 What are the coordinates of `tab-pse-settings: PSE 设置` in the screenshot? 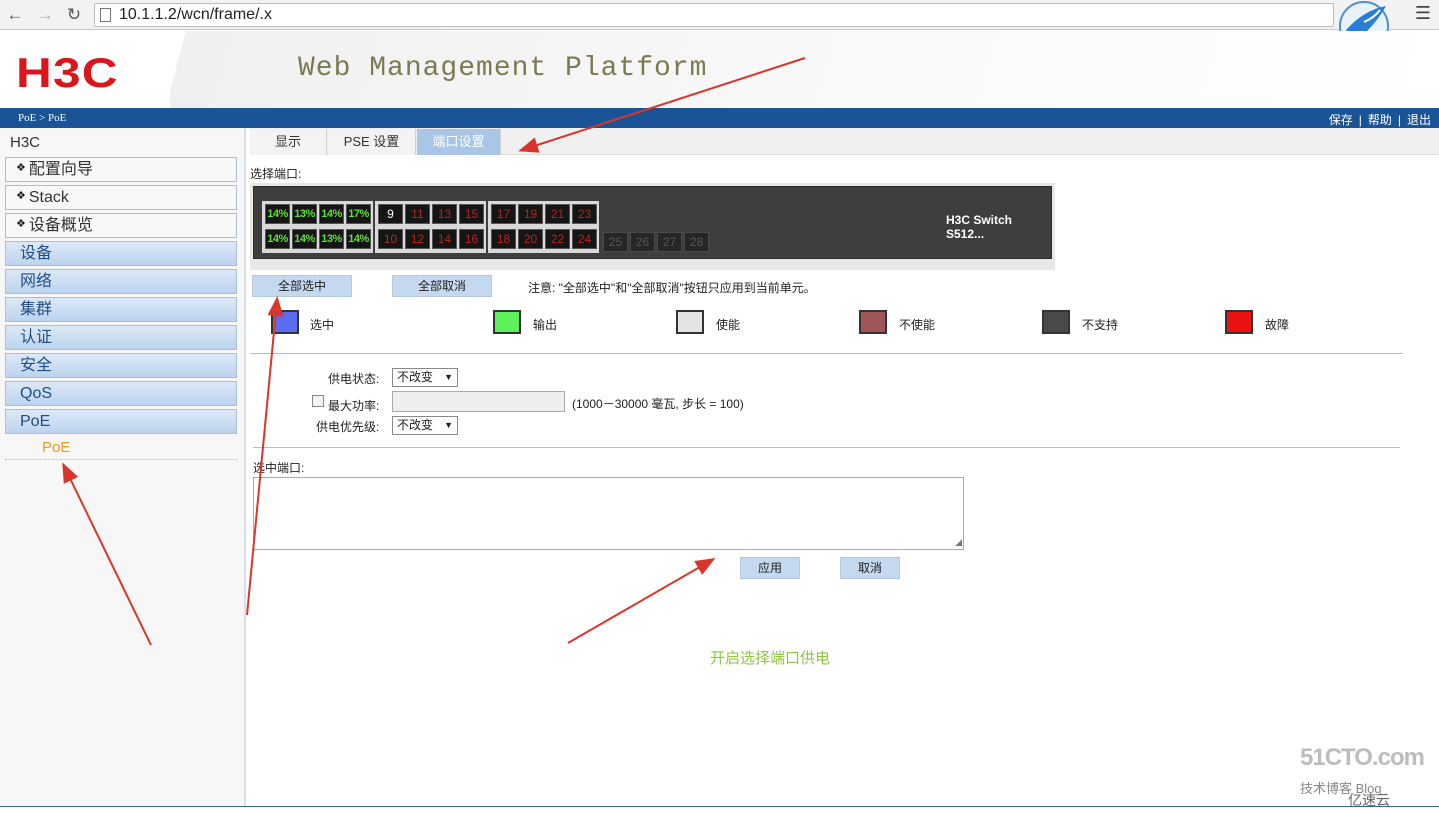 It's located at (372, 142).